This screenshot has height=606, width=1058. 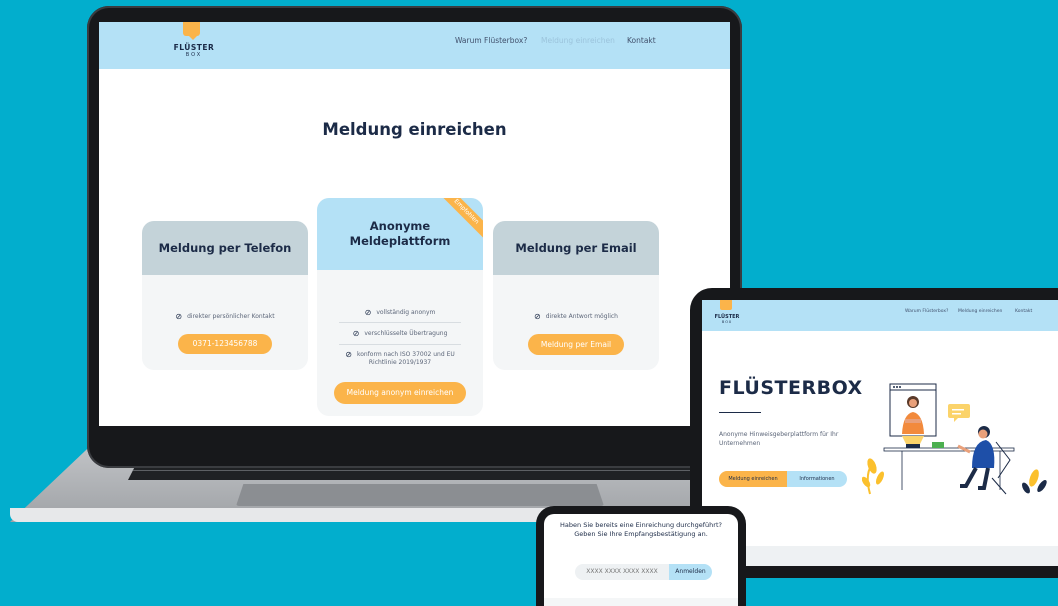 What do you see at coordinates (225, 316) in the screenshot?
I see `feature-item: ⊘ direkter persönlicher Kontakt` at bounding box center [225, 316].